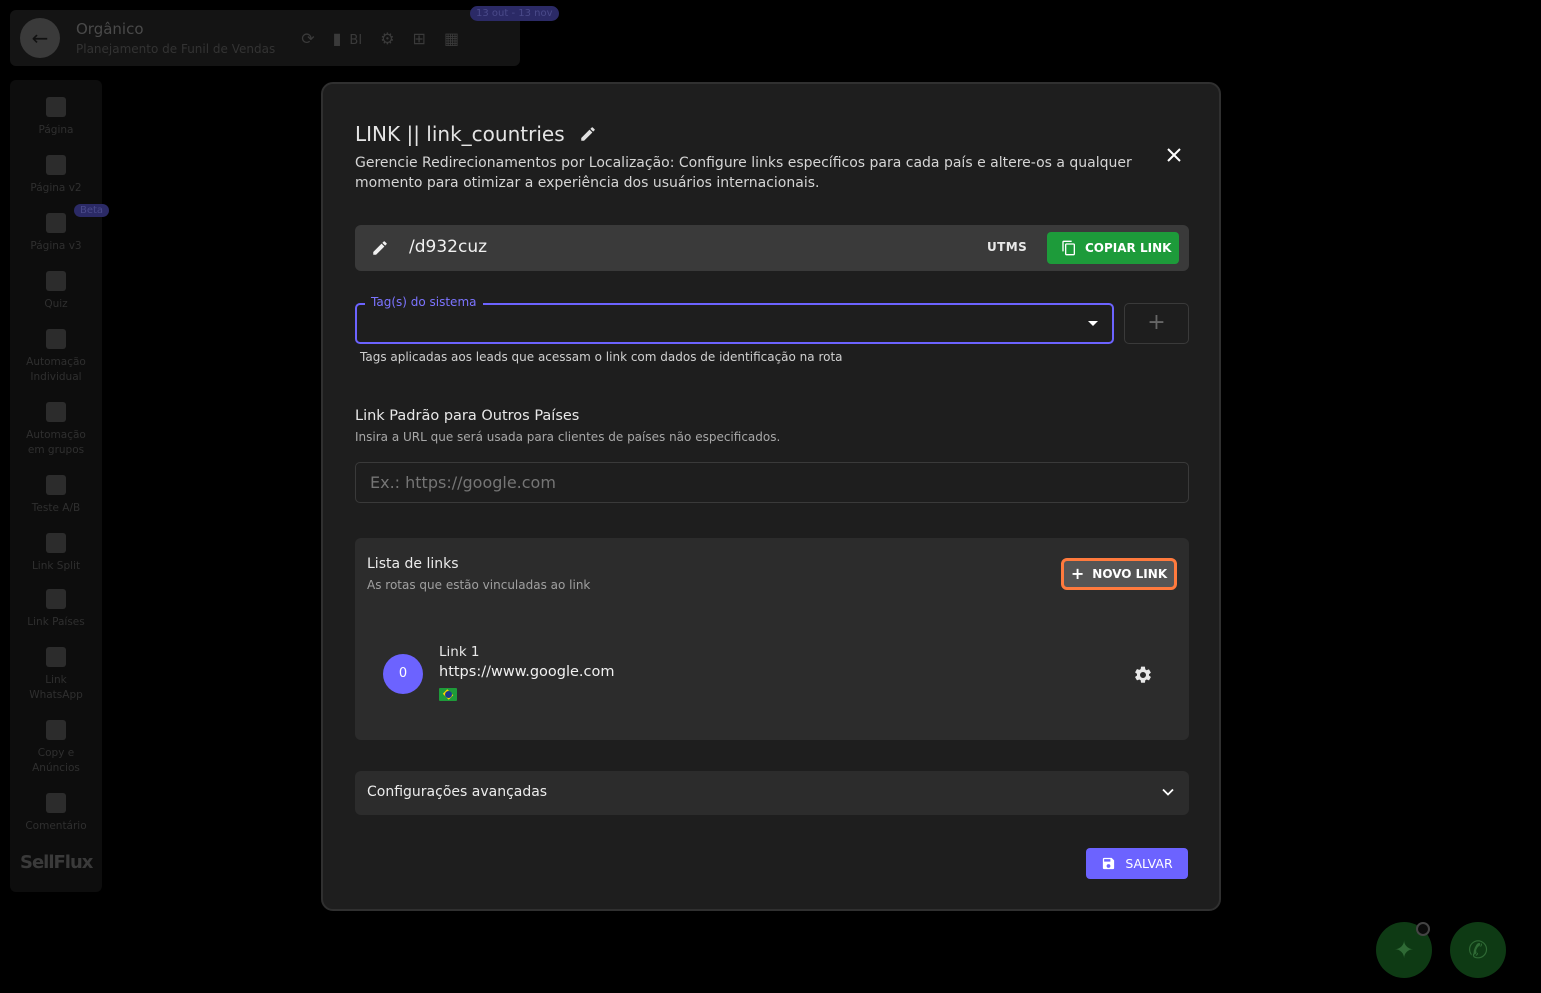  Describe the element at coordinates (1423, 929) in the screenshot. I see `notification-dot` at that location.